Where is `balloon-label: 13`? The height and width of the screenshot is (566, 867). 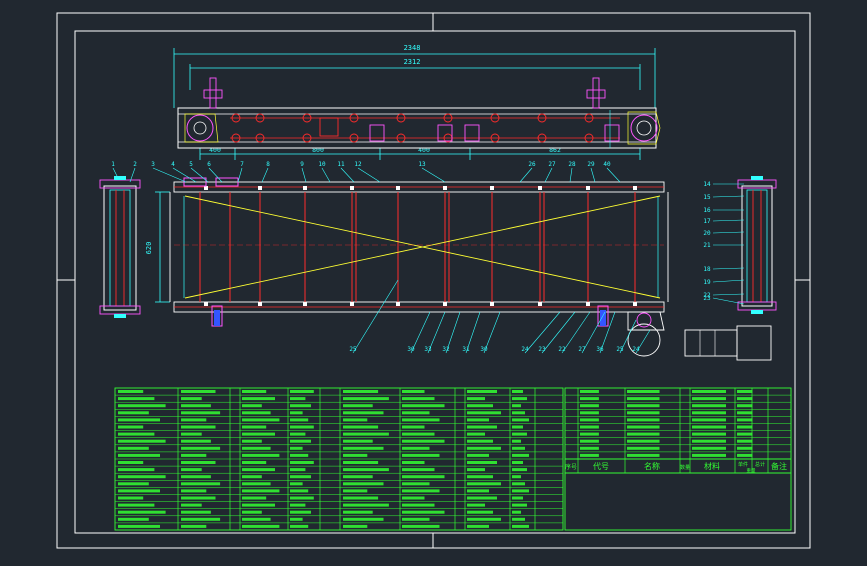
balloon-label: 13 is located at coordinates (422, 164).